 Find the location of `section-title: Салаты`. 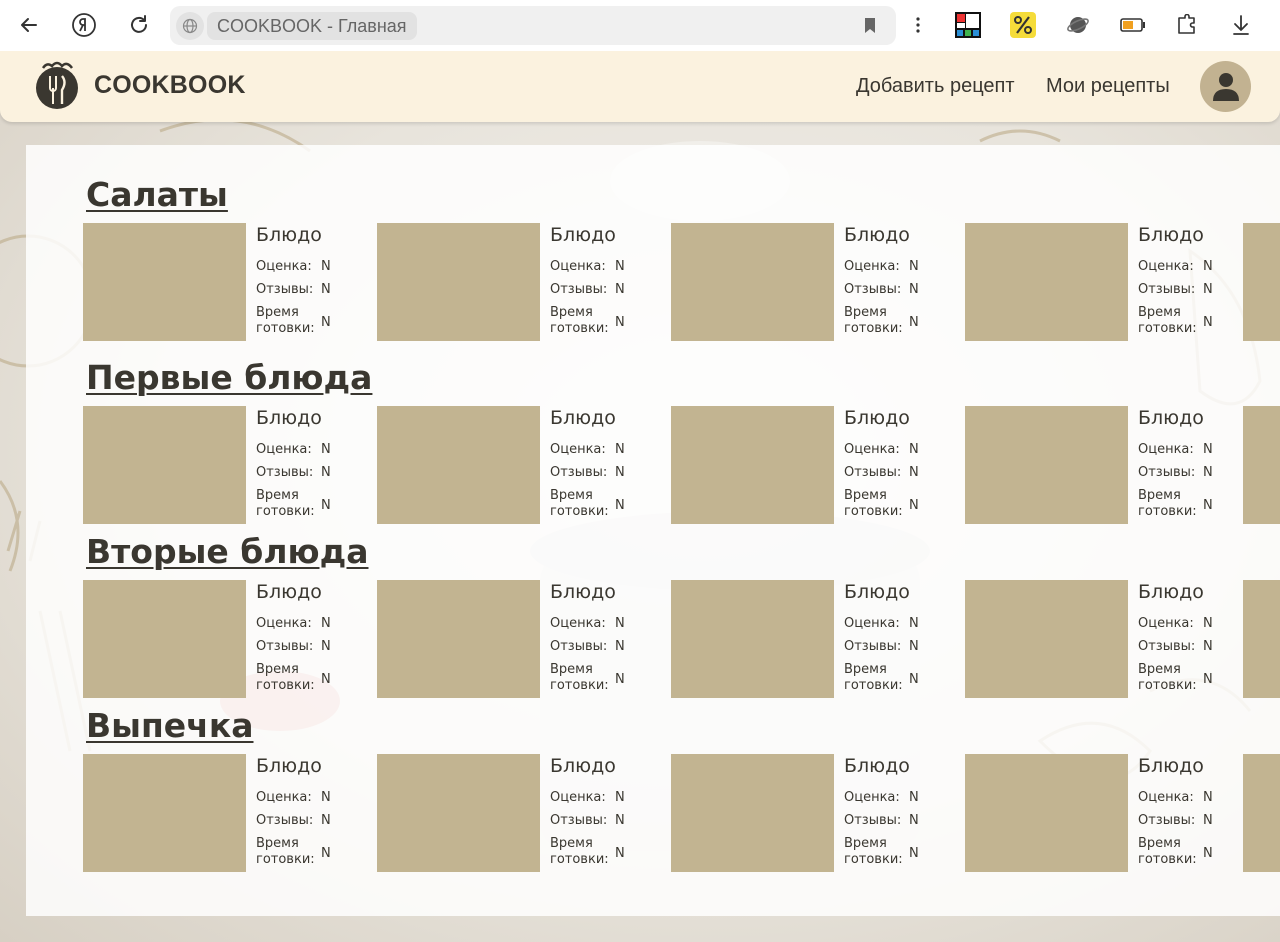

section-title: Салаты is located at coordinates (157, 194).